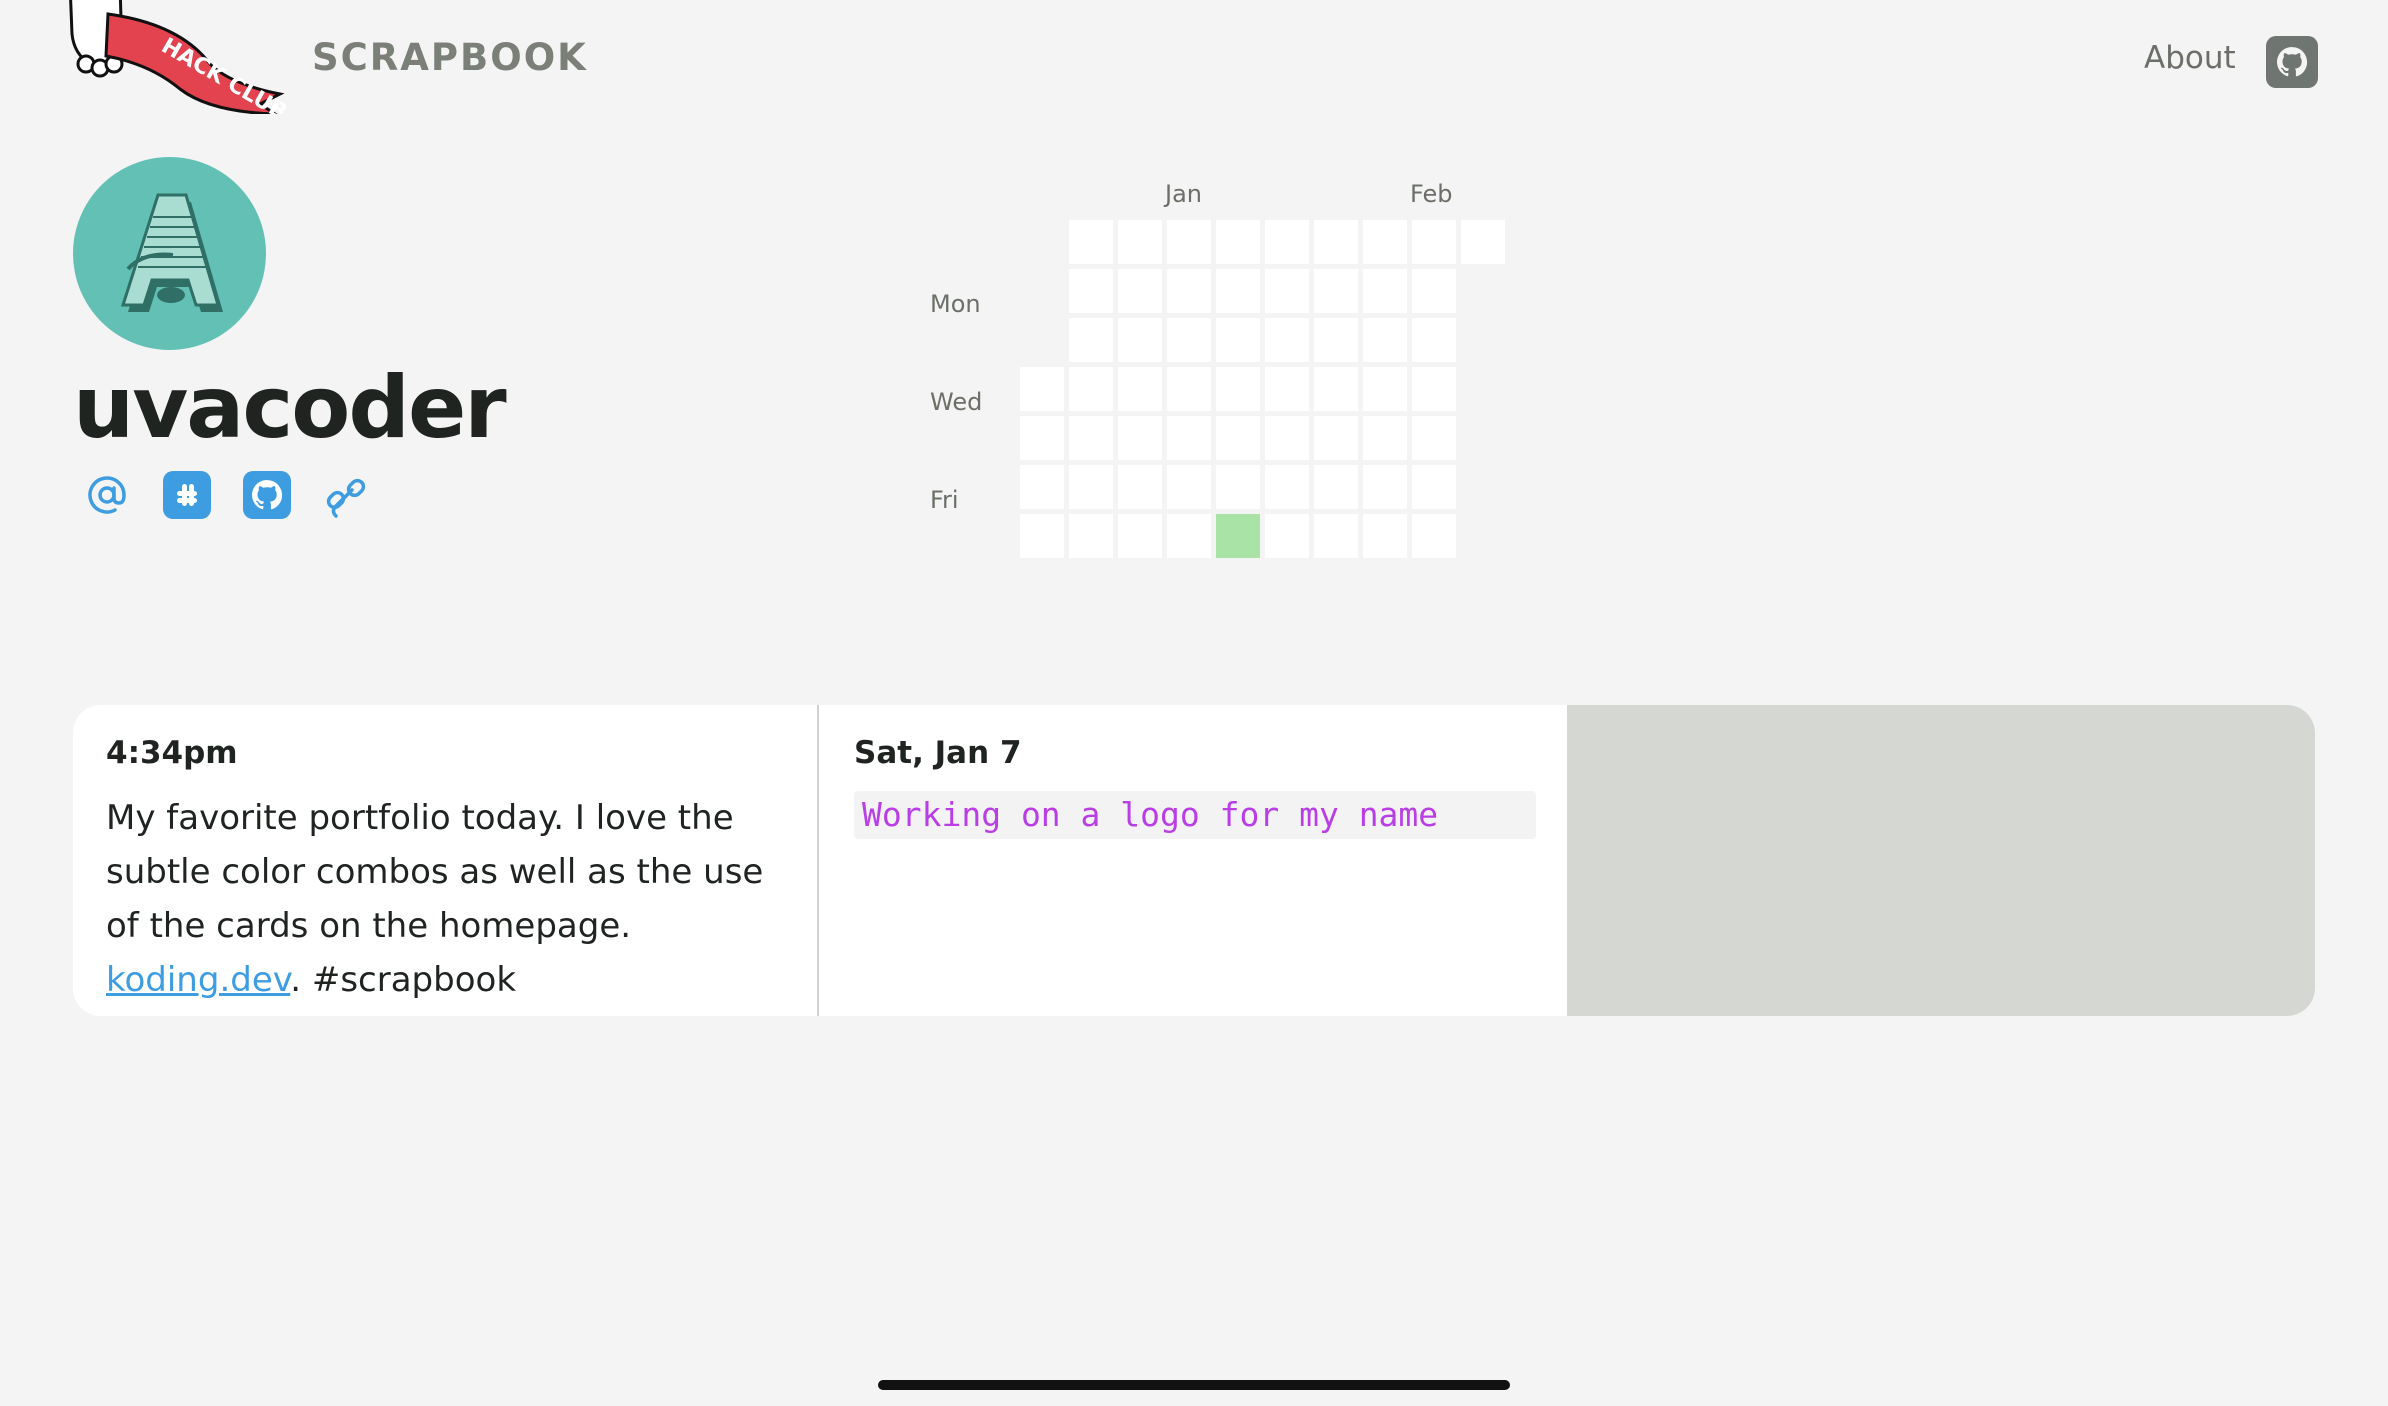 Image resolution: width=2388 pixels, height=1406 pixels. What do you see at coordinates (187, 495) in the screenshot?
I see `slack-icon` at bounding box center [187, 495].